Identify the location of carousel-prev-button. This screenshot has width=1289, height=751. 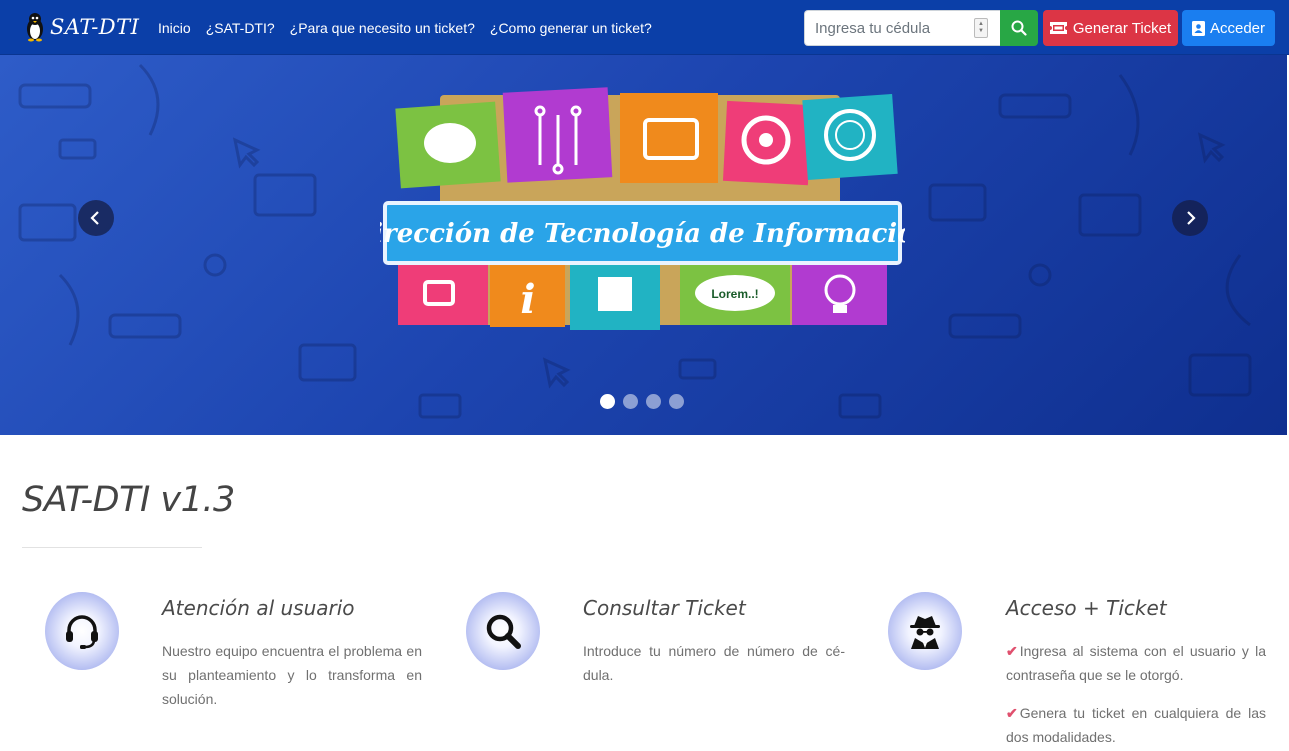
(96, 218).